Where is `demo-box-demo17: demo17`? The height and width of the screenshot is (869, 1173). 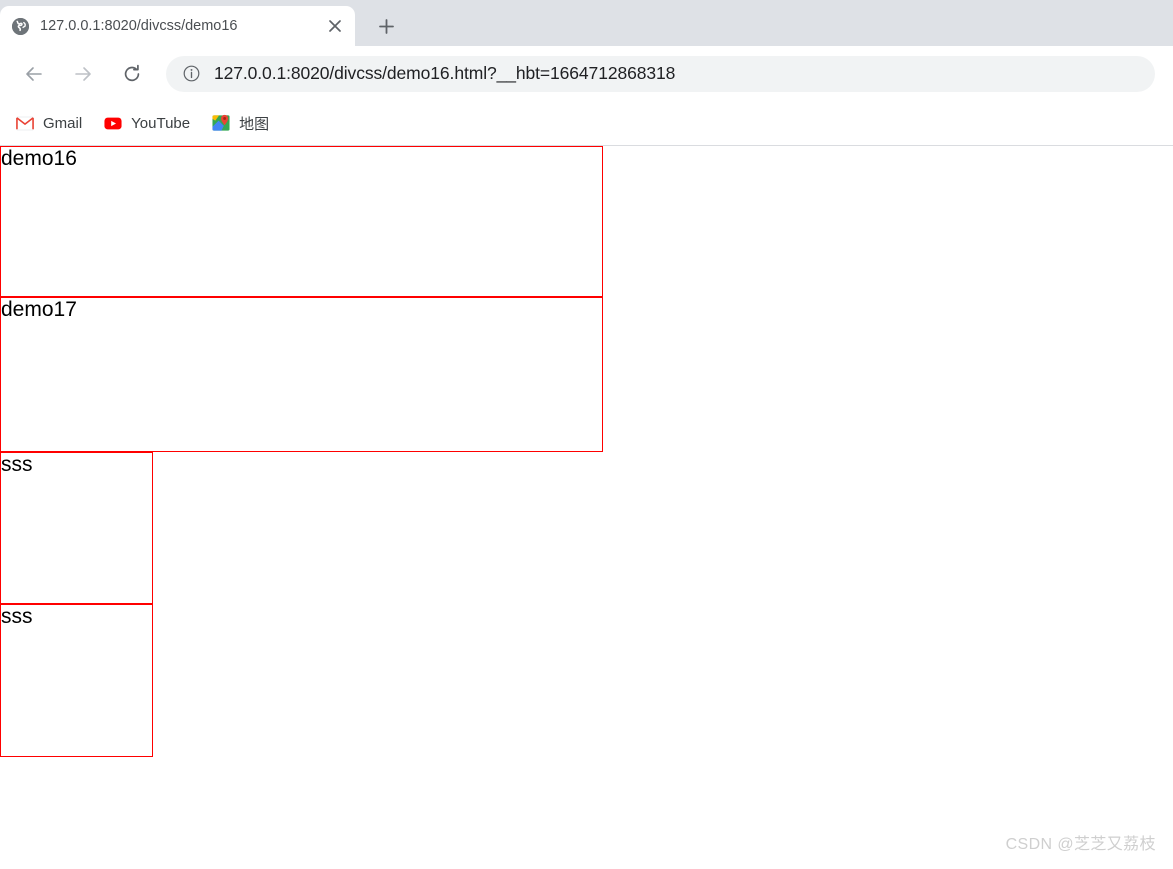
demo-box-demo17: demo17 is located at coordinates (301, 374).